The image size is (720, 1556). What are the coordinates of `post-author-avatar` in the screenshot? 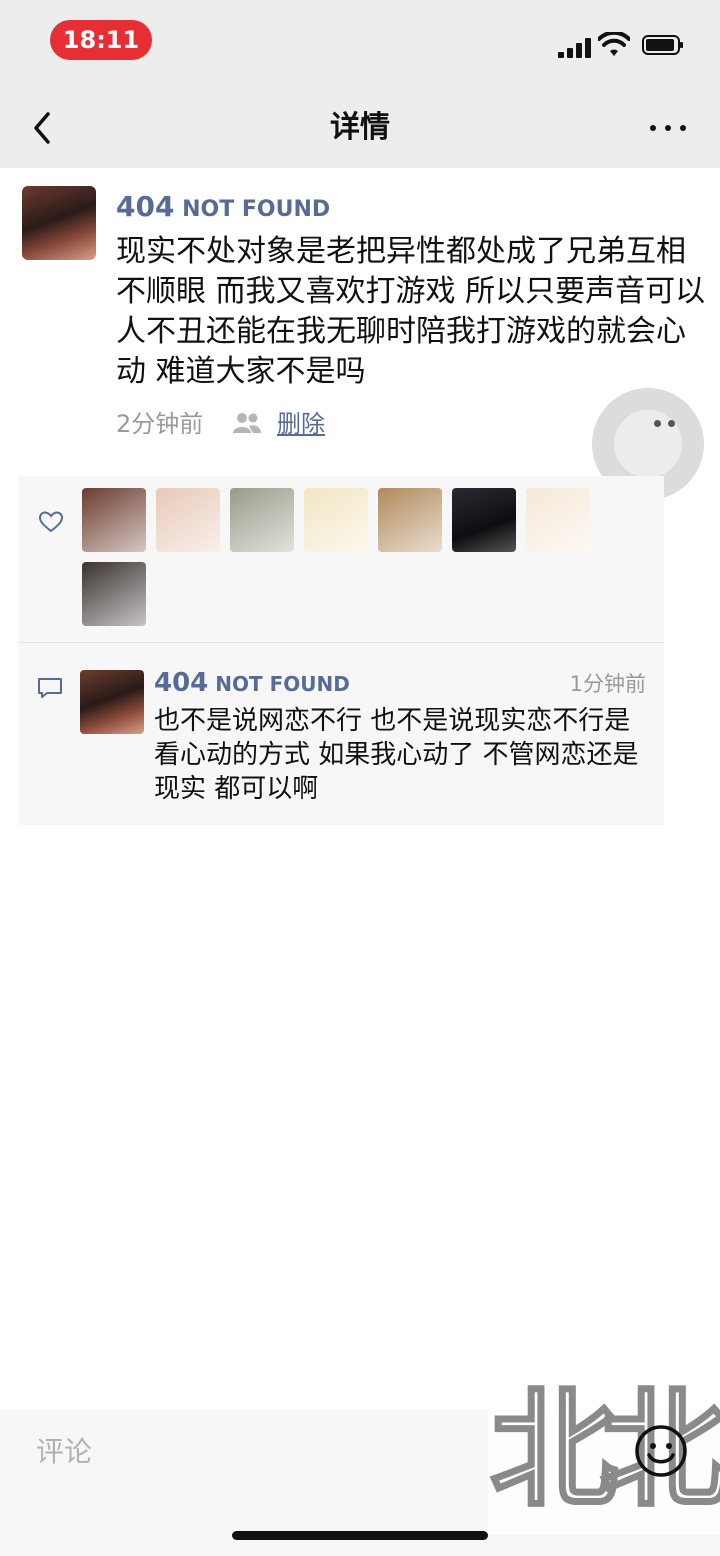 It's located at (59, 223).